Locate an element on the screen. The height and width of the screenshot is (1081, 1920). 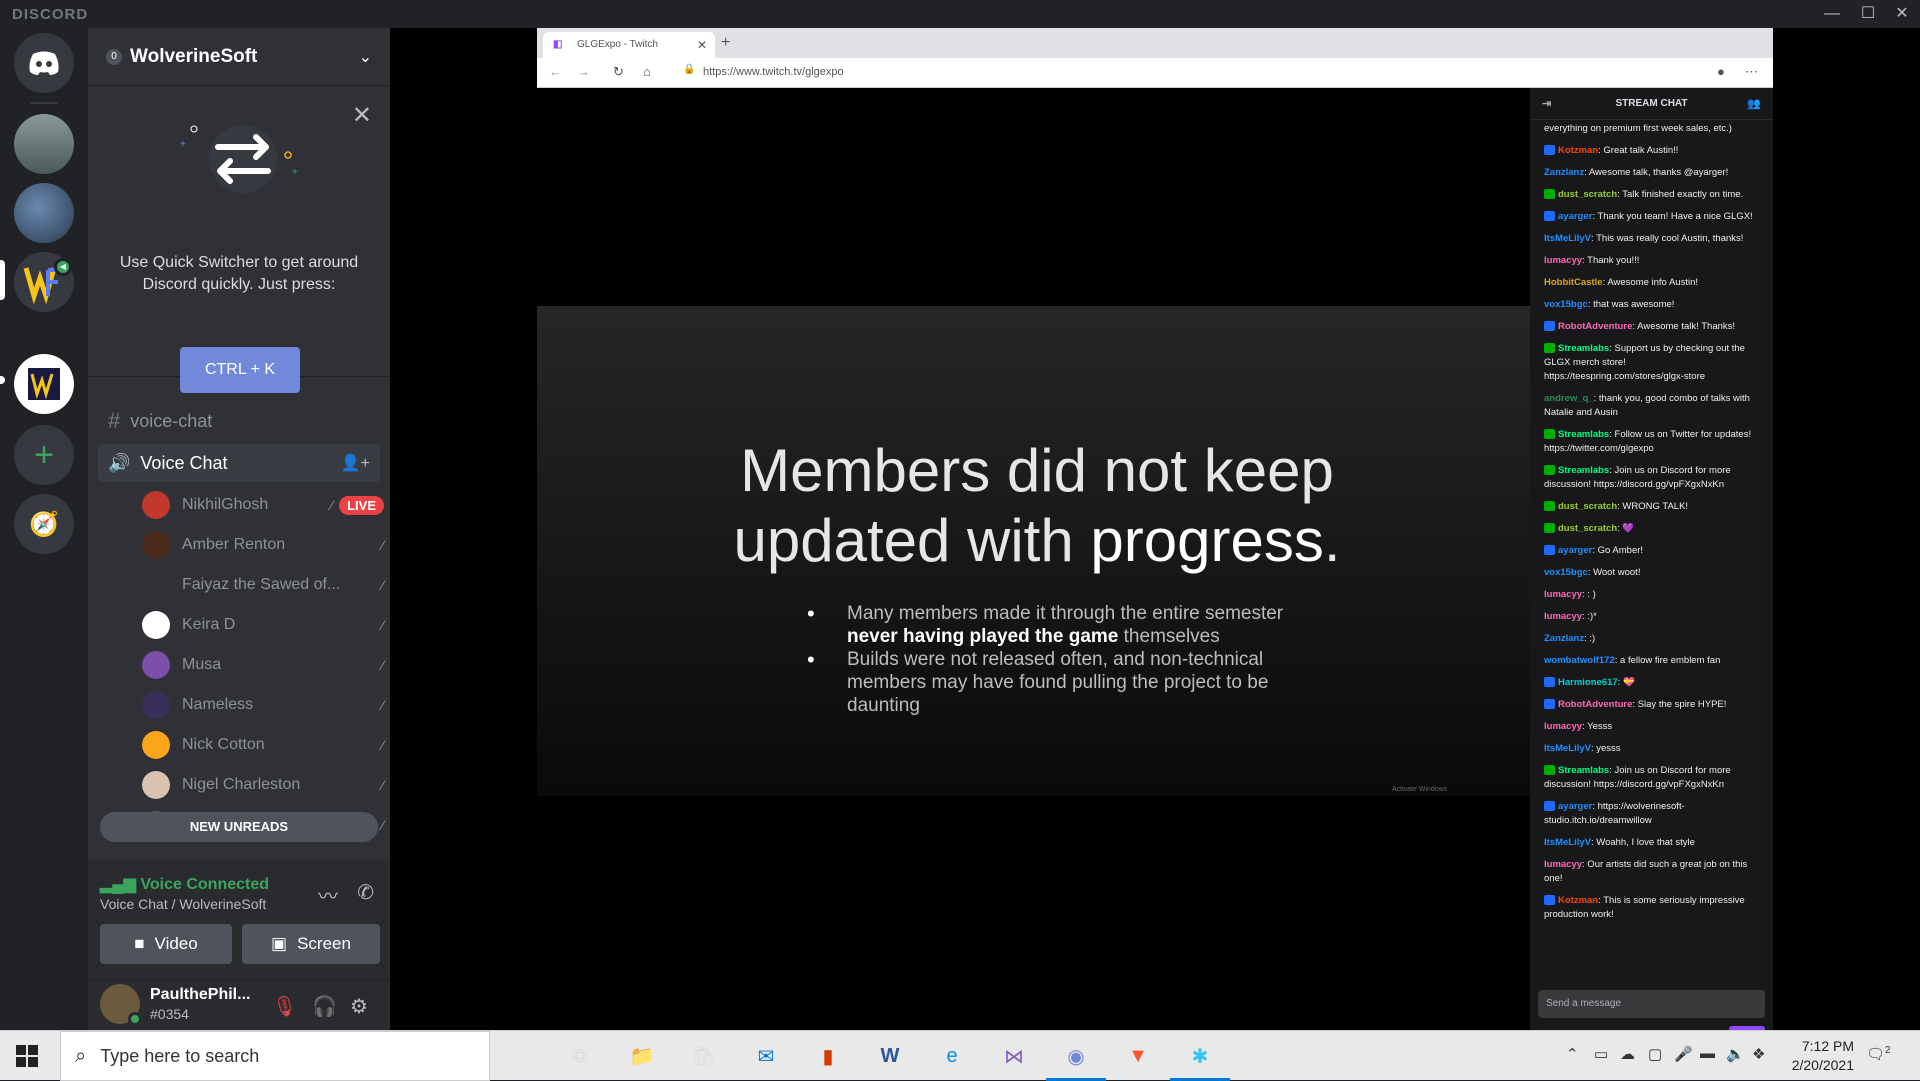
server-icon-wolverinesoft is located at coordinates (44, 384).